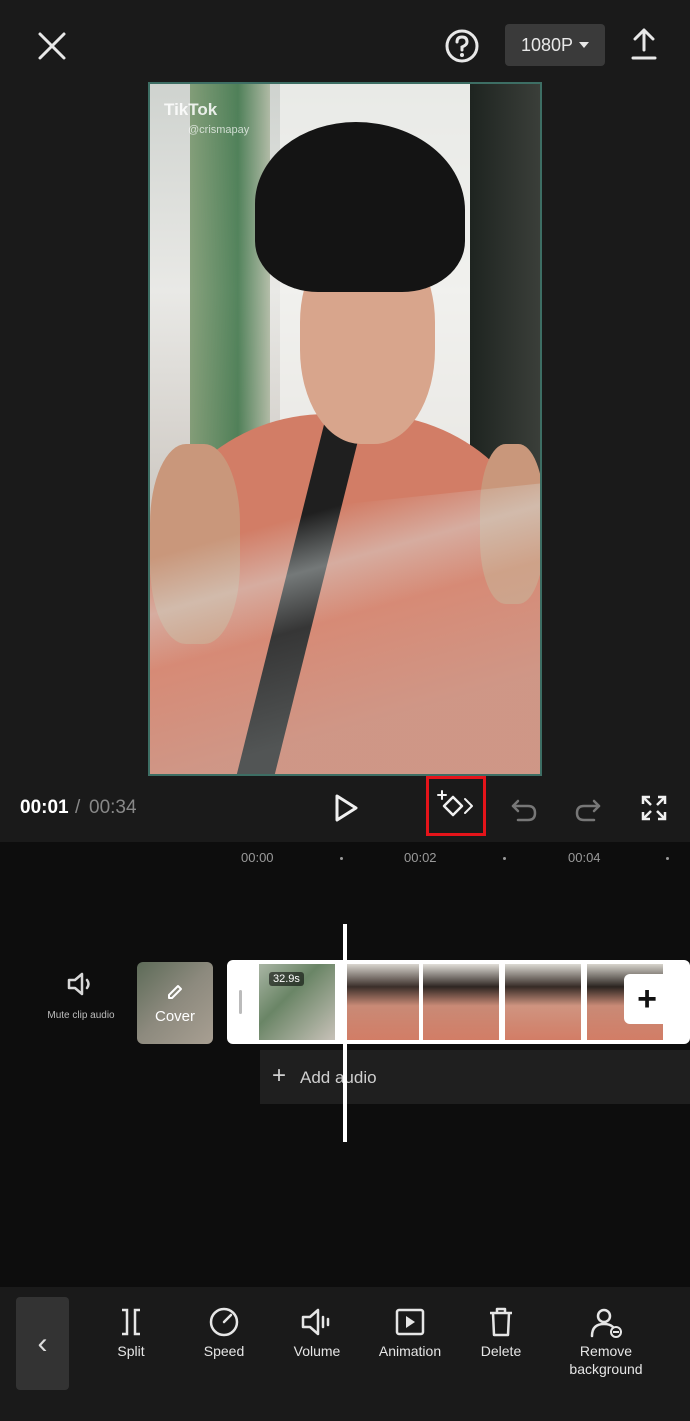 The width and height of the screenshot is (690, 1421). I want to click on chevron-left-icon: ‹, so click(42, 1343).